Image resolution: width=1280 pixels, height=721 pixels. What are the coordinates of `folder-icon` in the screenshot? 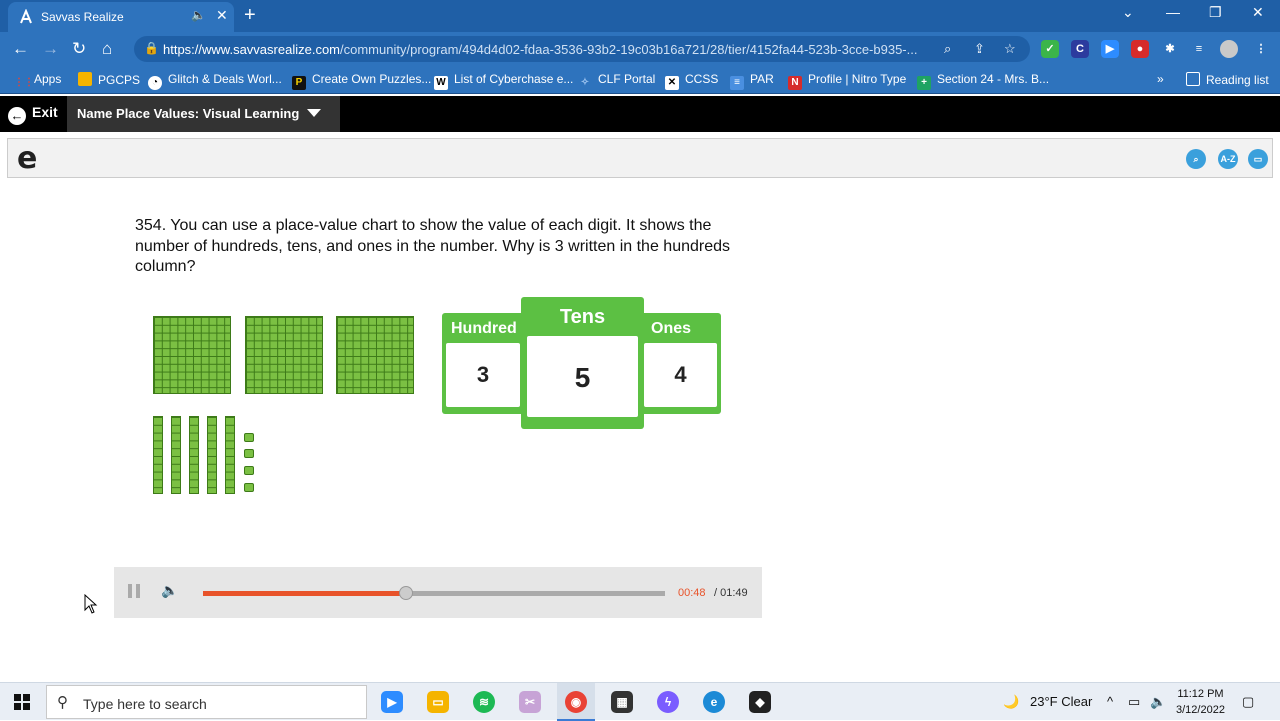 It's located at (85, 79).